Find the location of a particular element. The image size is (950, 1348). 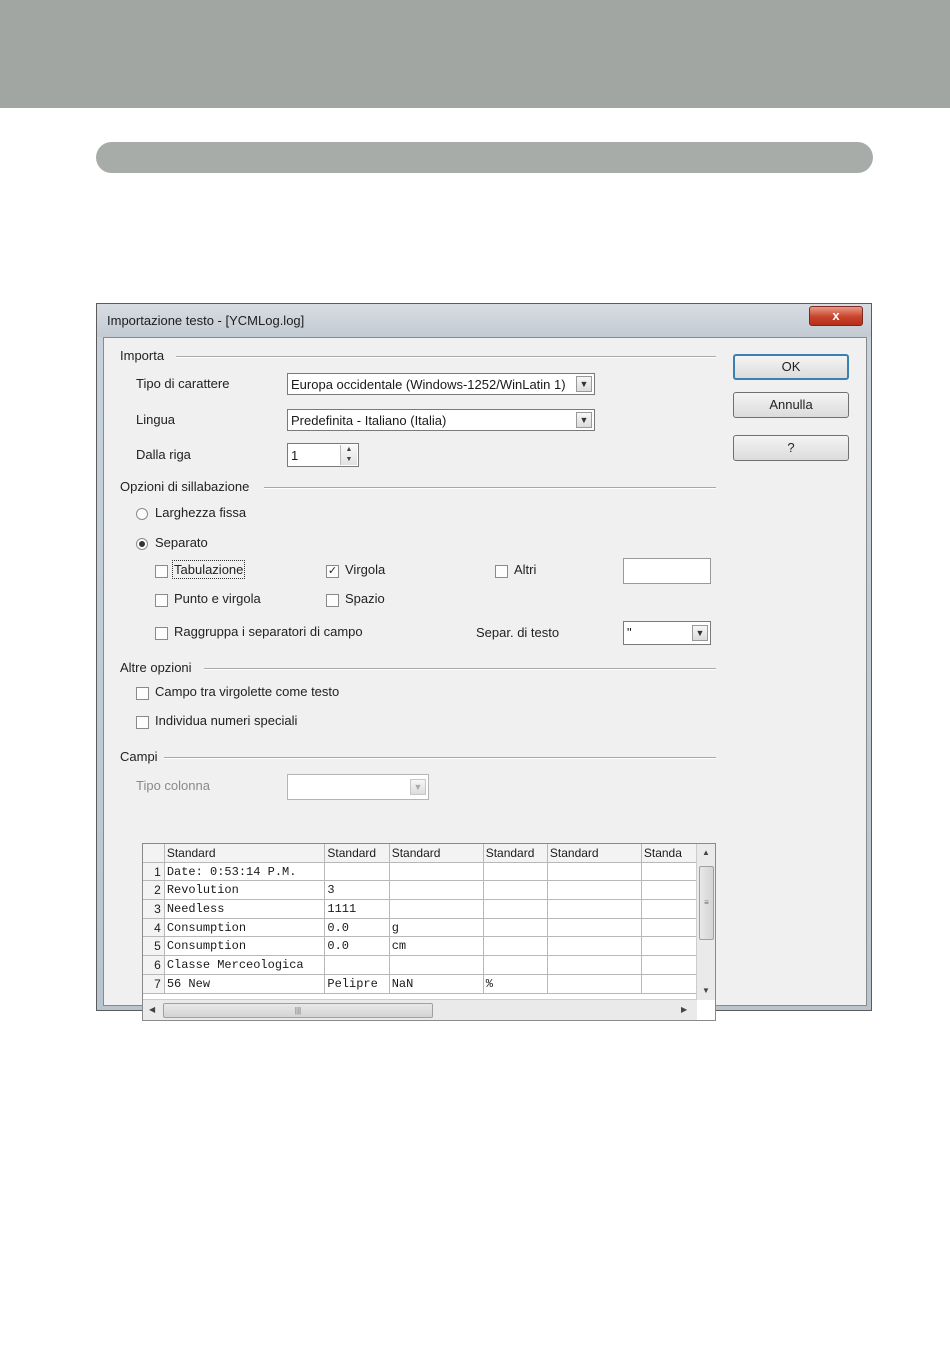

table-cell: Consumption is located at coordinates (245, 946).